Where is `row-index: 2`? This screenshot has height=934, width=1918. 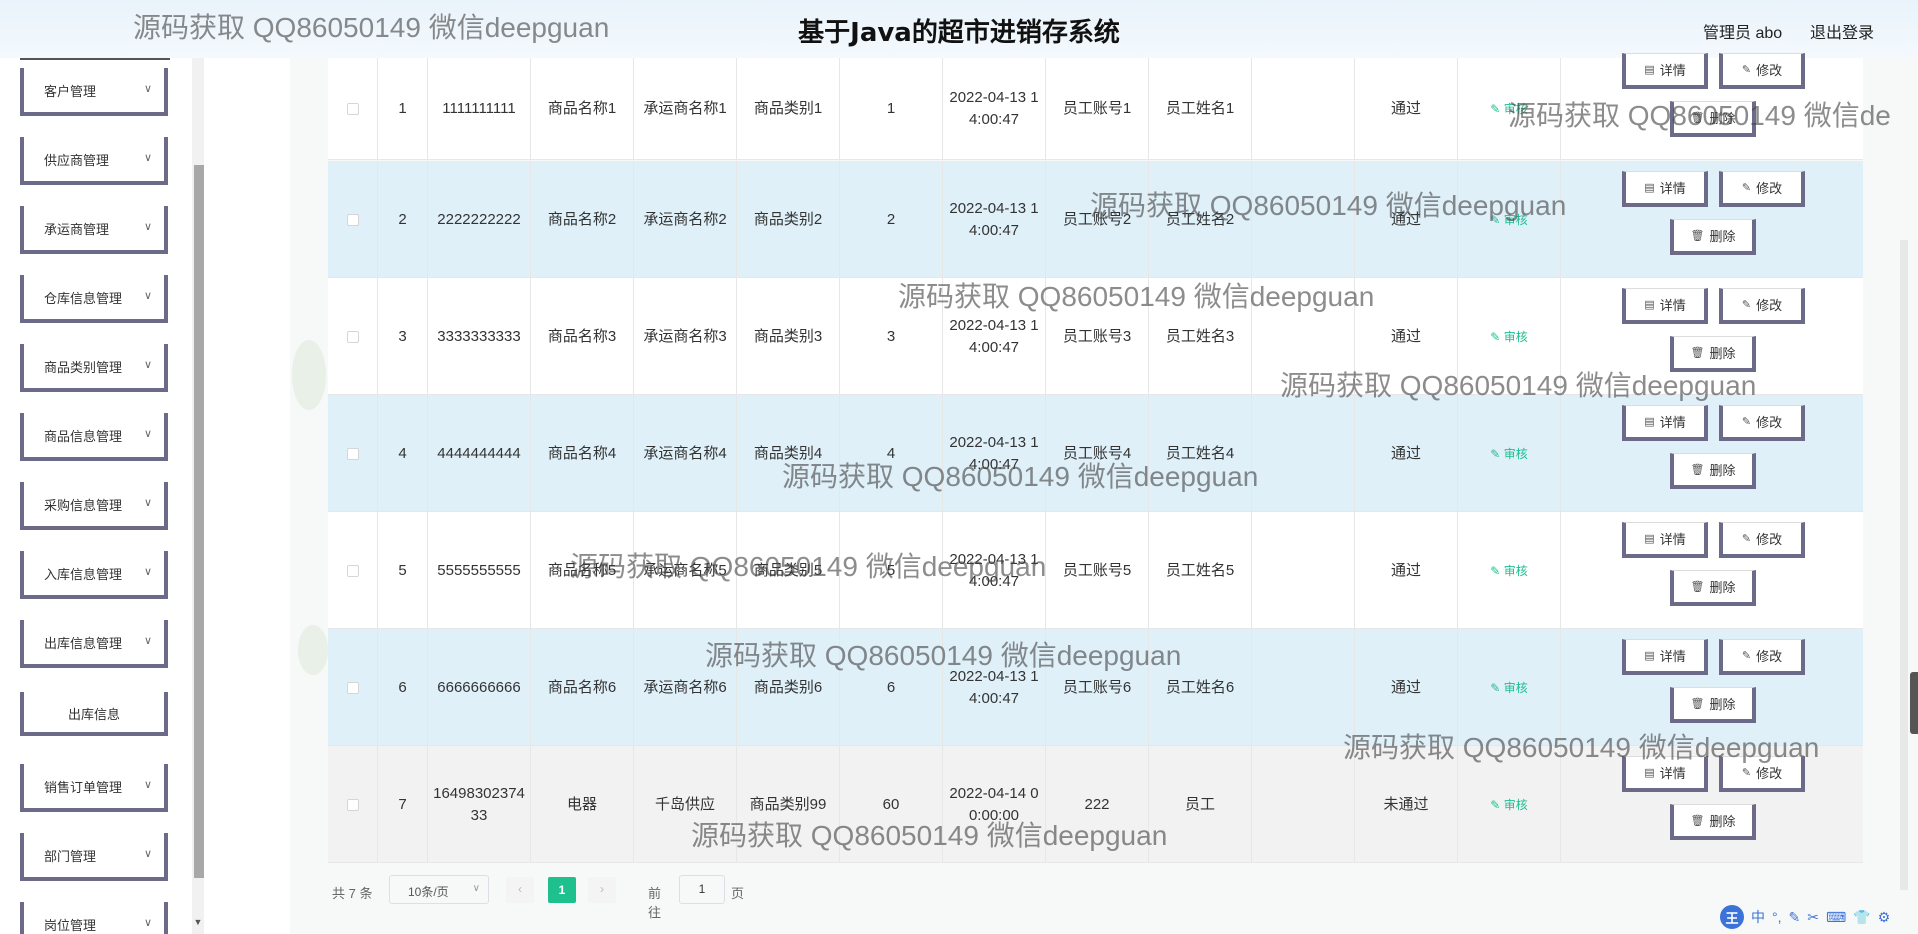
row-index: 2 is located at coordinates (403, 219).